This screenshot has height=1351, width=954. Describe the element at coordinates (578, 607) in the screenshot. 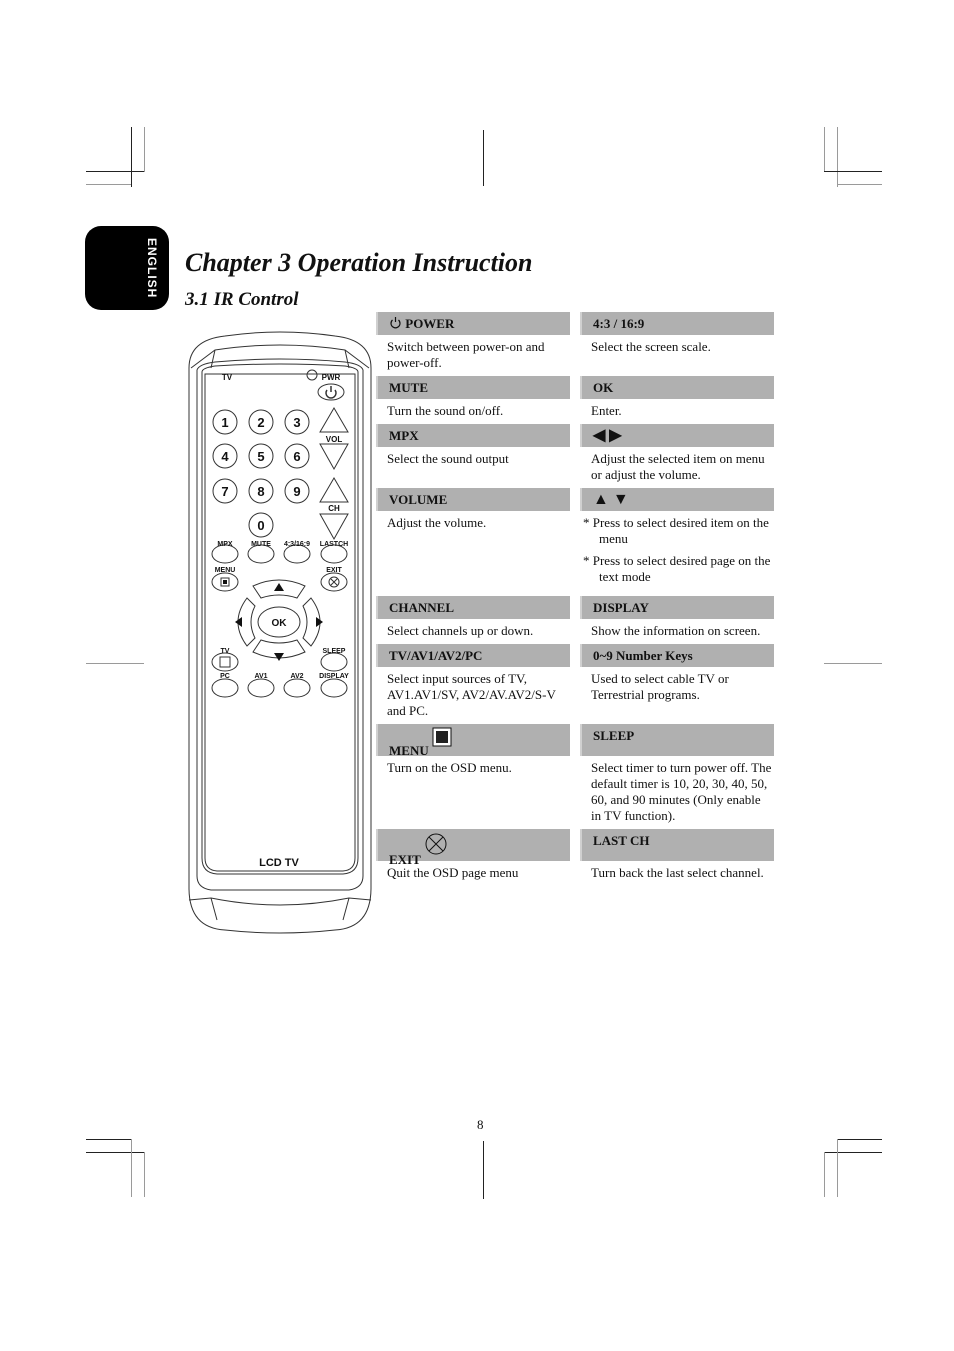

I see `table-header-row: CHANNEL DISPLAY` at that location.